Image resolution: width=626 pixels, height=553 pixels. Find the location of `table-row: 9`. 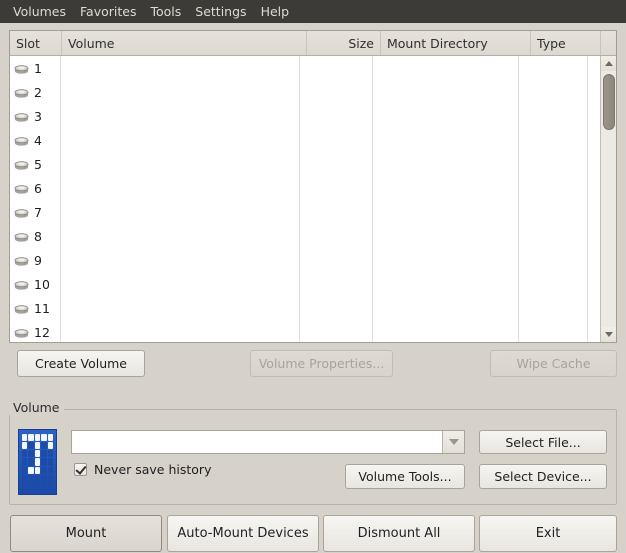

table-row: 9 is located at coordinates (305, 260).